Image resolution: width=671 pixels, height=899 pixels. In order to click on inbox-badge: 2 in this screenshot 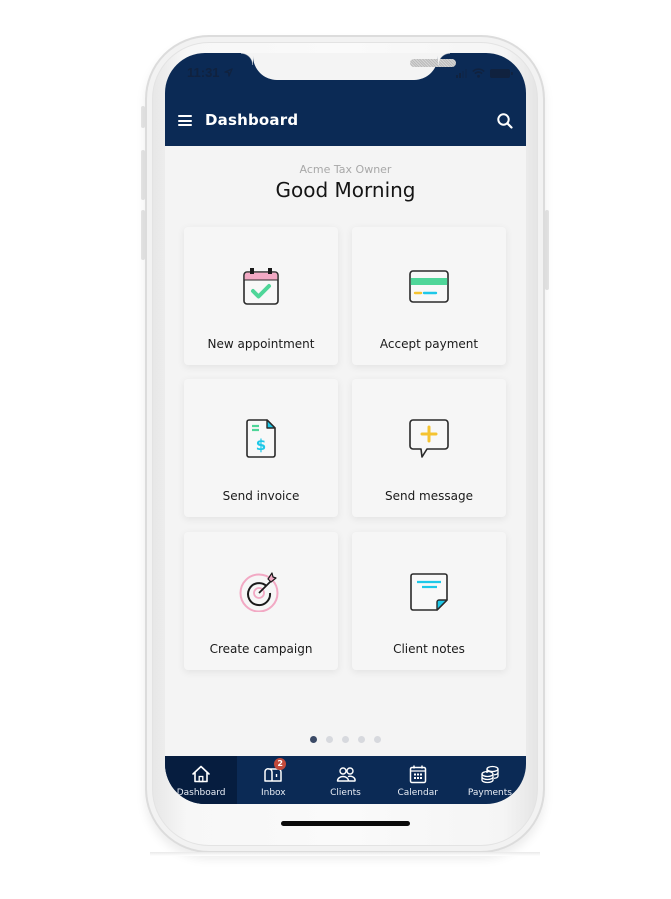, I will do `click(280, 764)`.